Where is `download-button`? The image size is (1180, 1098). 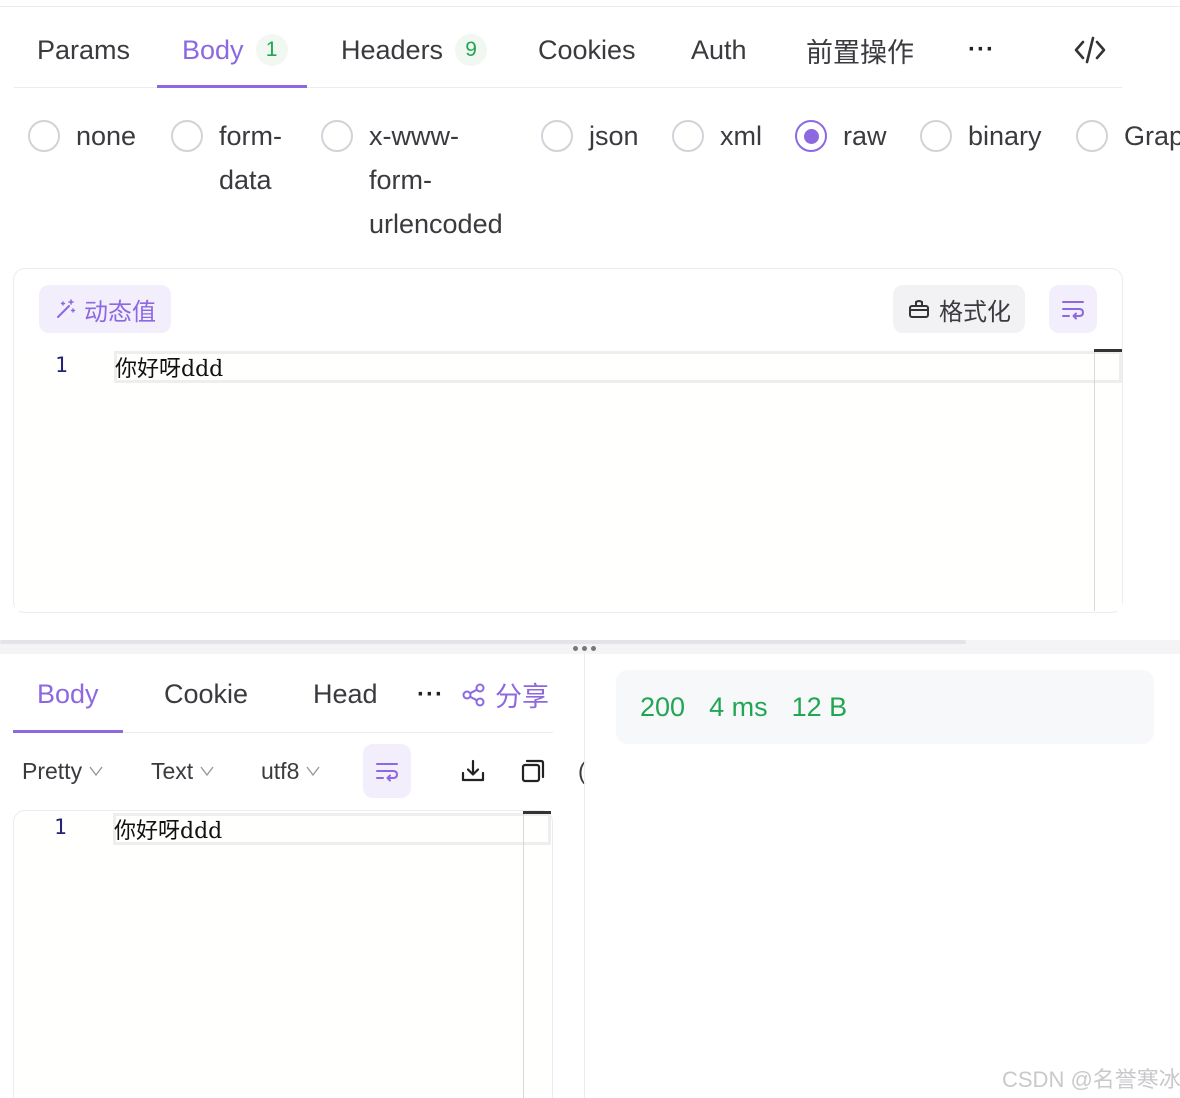
download-button is located at coordinates (473, 771).